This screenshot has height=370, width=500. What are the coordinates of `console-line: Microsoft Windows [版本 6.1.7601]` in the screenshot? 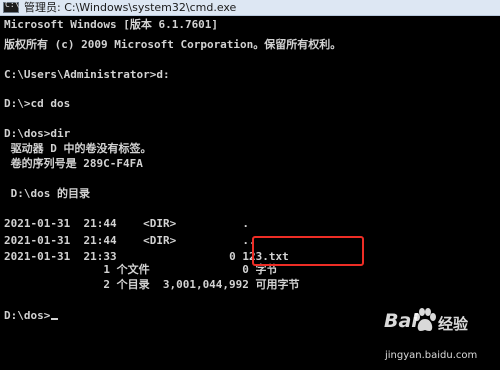 It's located at (111, 24).